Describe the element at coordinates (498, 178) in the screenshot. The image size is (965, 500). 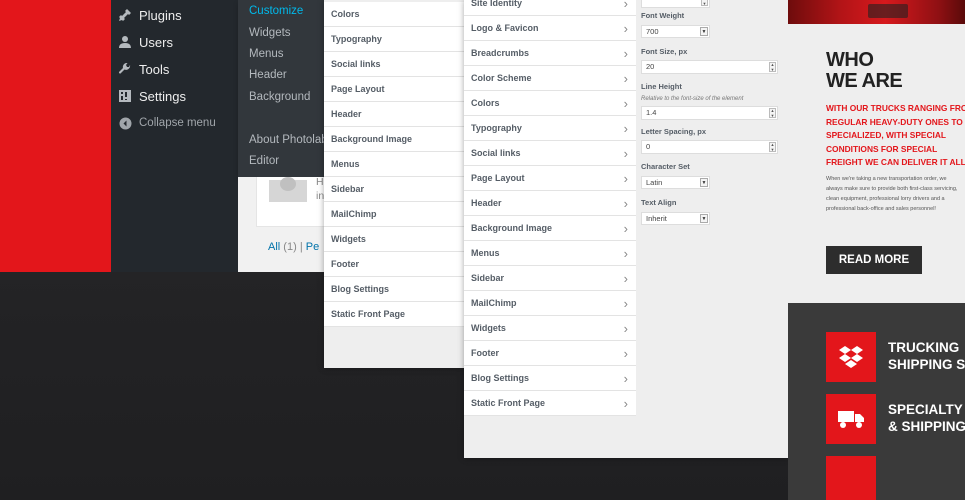
I see `section-label: Page Layout` at that location.